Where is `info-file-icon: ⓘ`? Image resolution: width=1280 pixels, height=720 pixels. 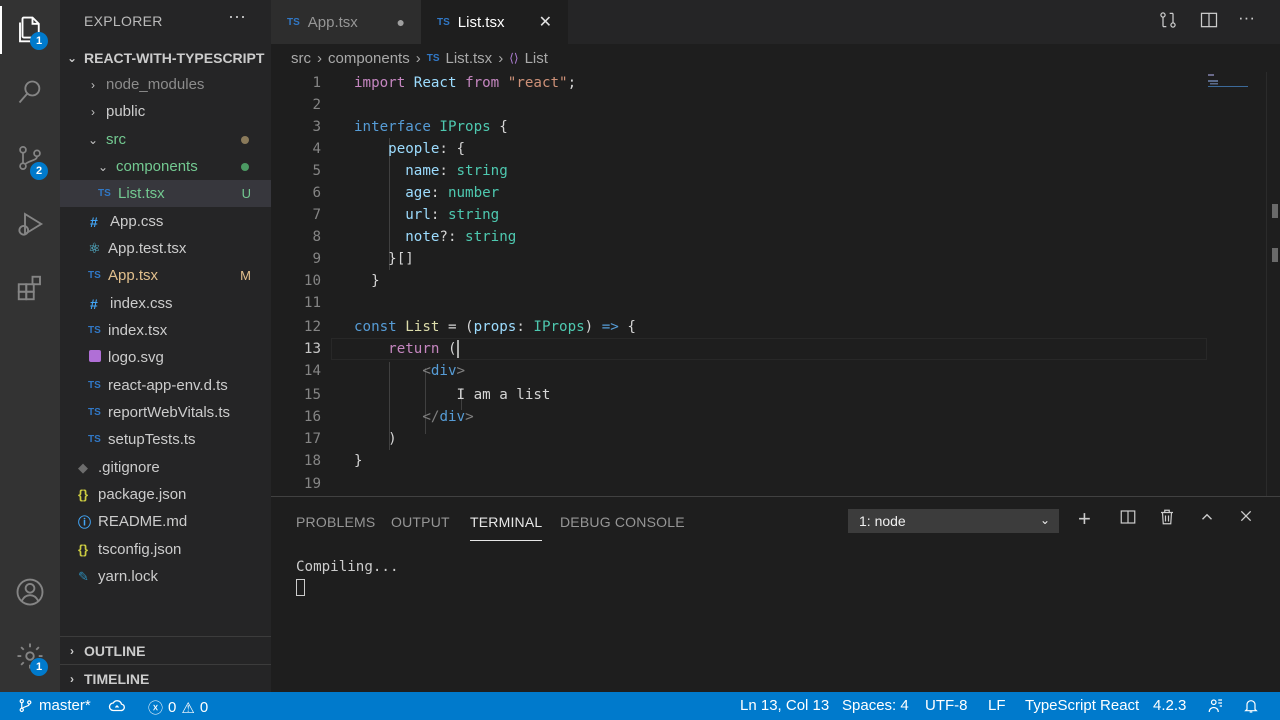
info-file-icon: ⓘ is located at coordinates (85, 522).